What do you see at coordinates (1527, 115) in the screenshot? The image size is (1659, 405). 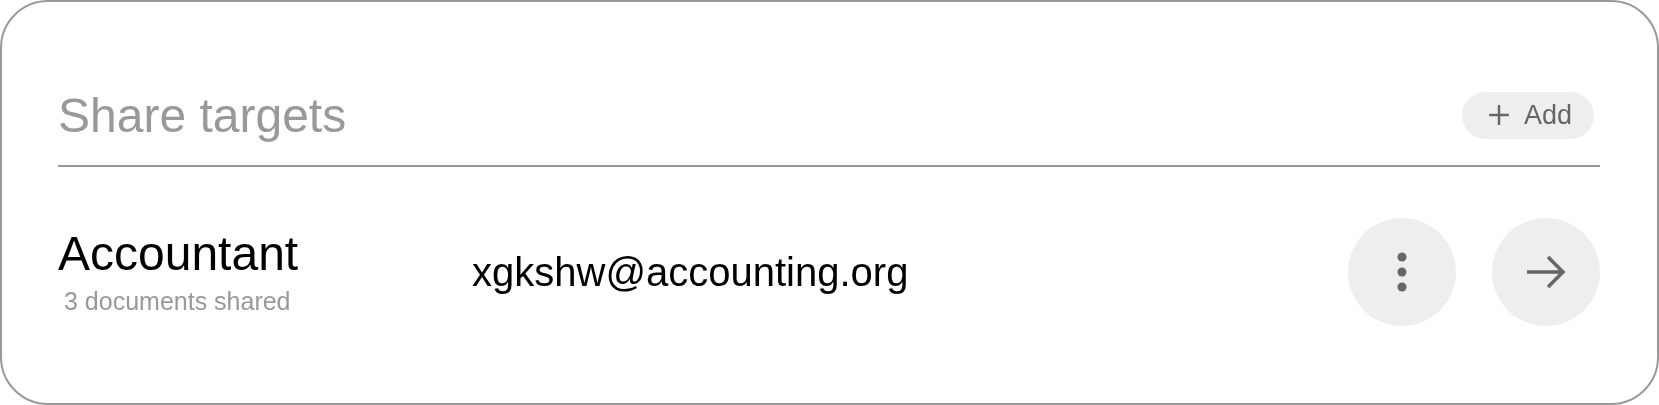 I see `add-button: Add` at bounding box center [1527, 115].